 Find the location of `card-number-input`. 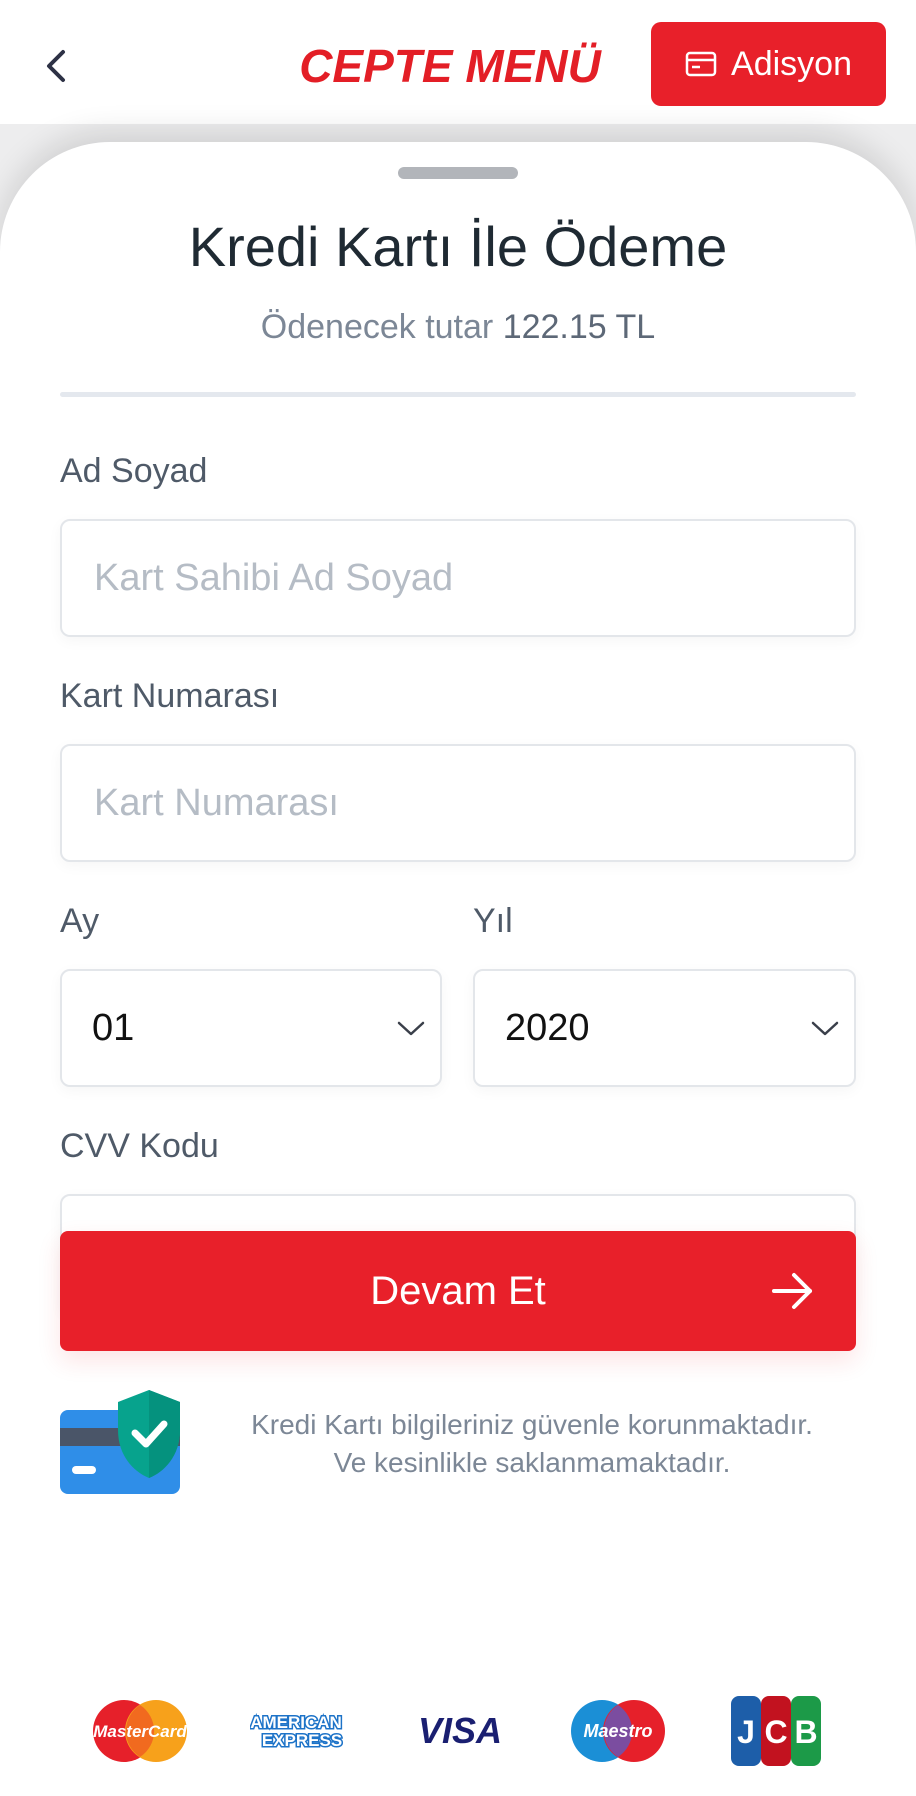

card-number-input is located at coordinates (458, 803).